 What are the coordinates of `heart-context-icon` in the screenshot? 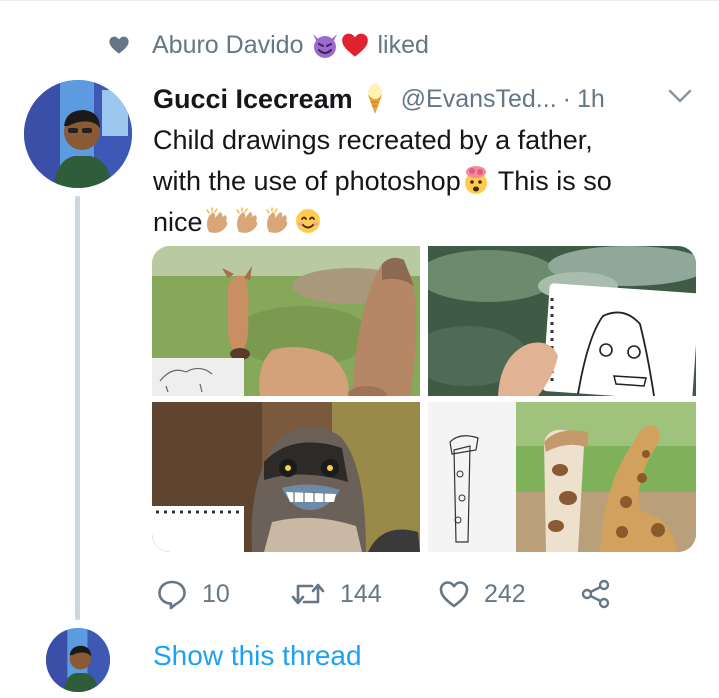 It's located at (119, 45).